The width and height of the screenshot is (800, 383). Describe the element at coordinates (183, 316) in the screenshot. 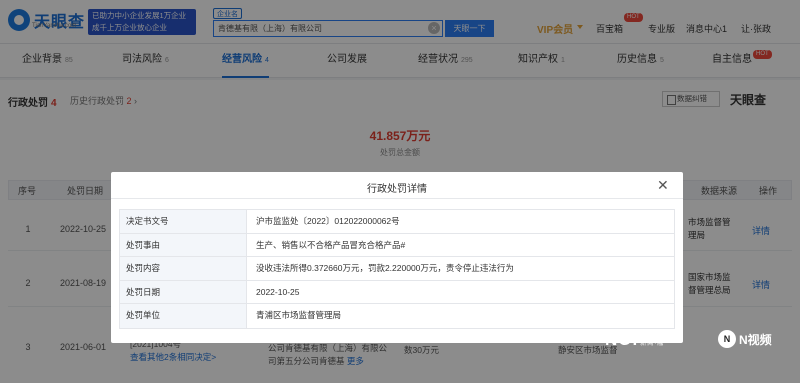

I see `detail-label: 处罚单位` at that location.